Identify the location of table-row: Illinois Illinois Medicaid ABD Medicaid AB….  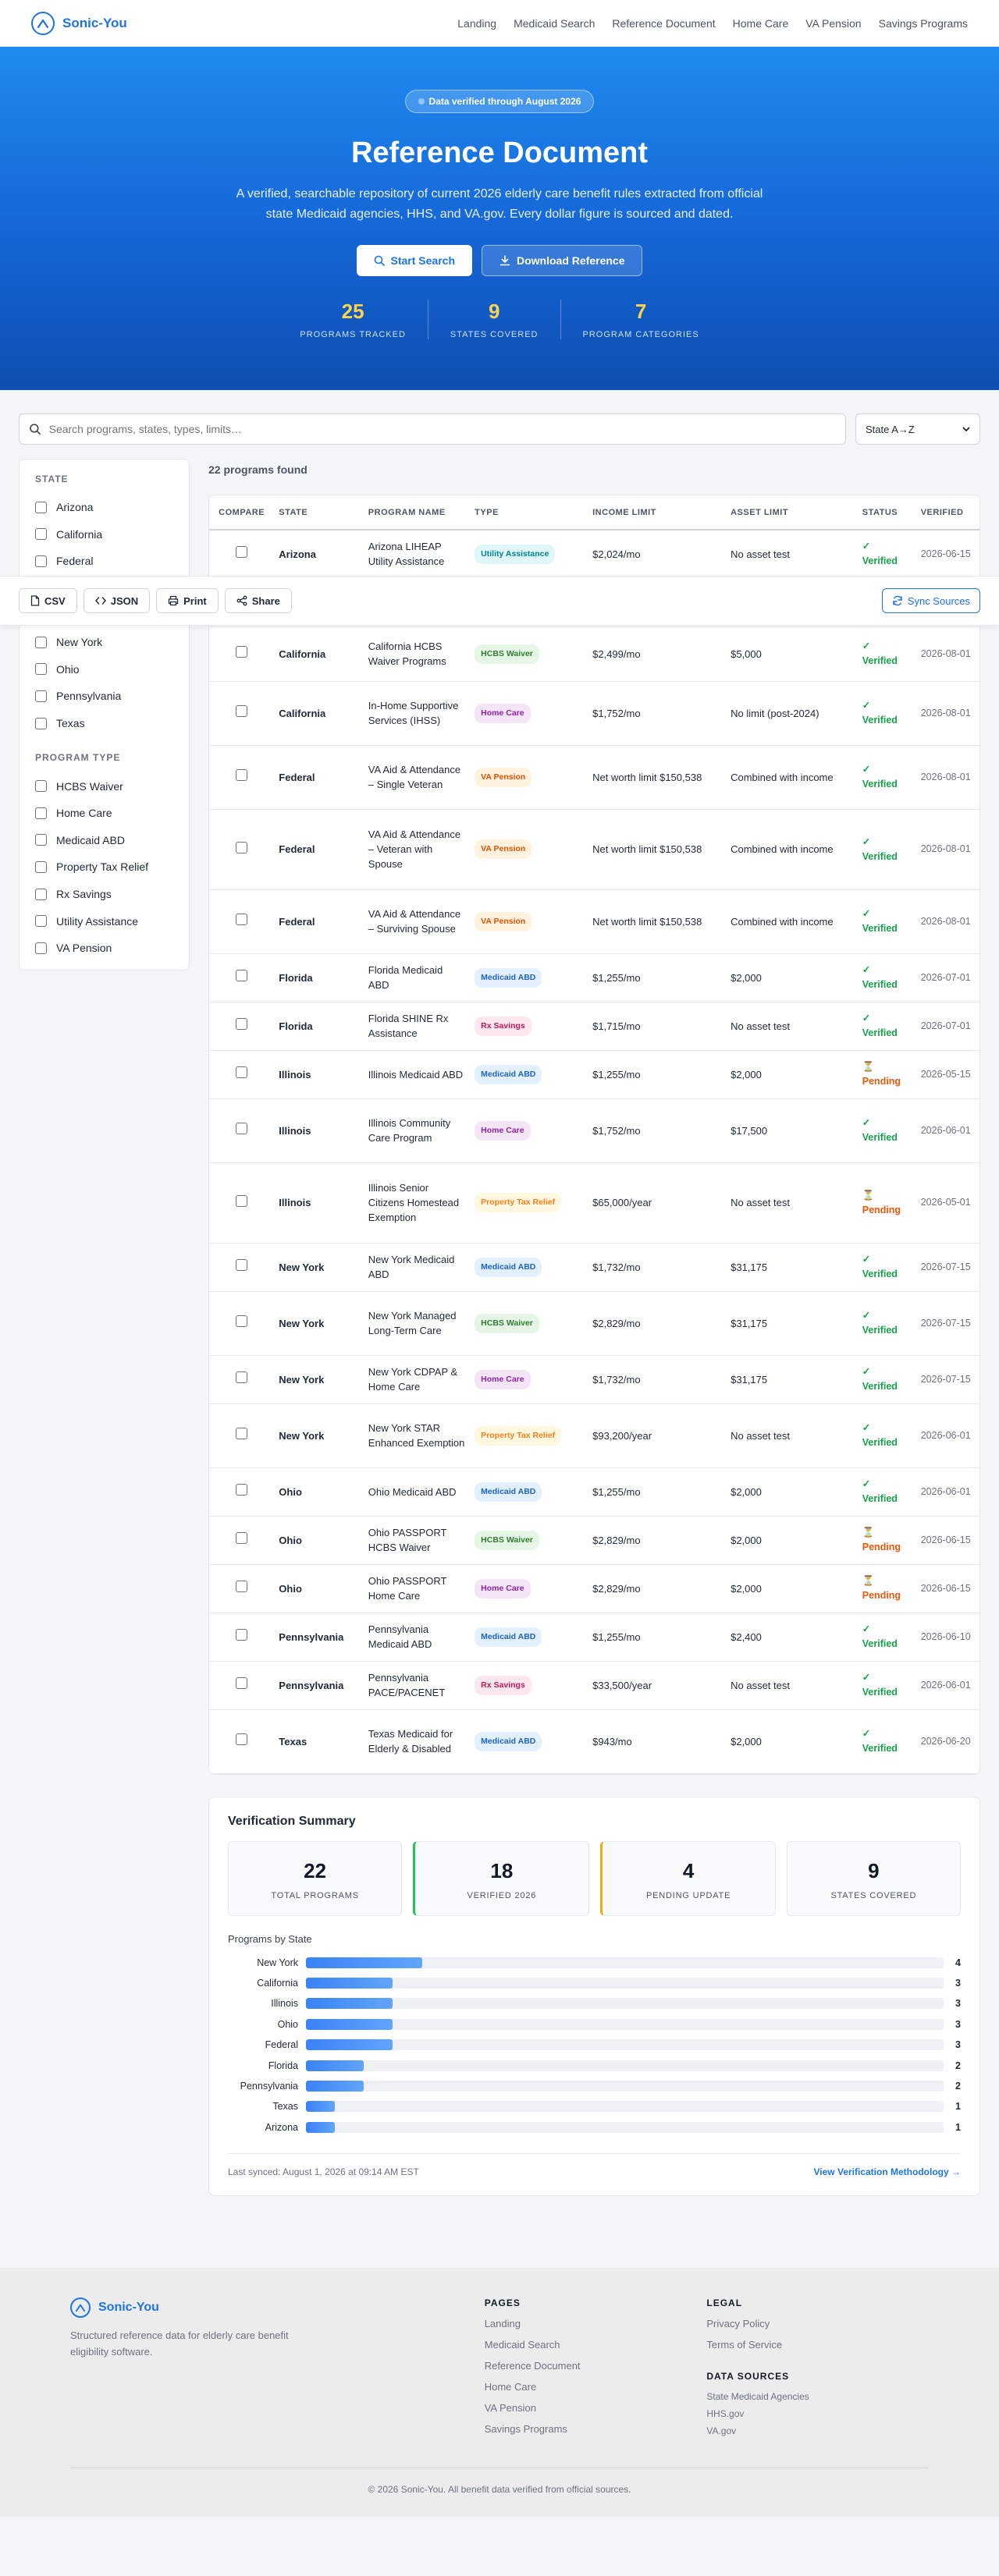
(594, 1074).